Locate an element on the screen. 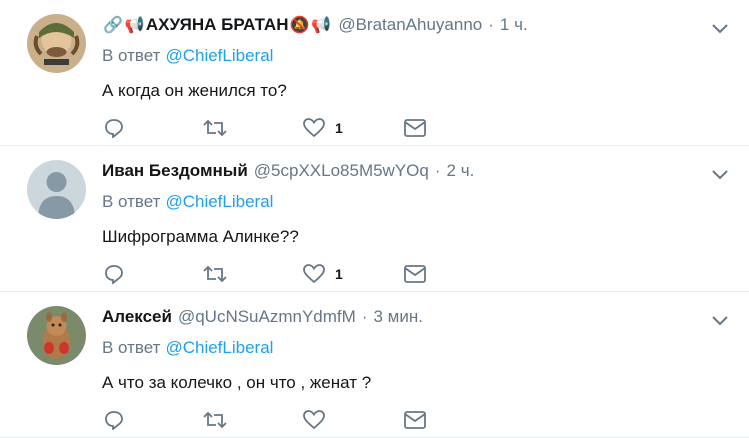 The image size is (749, 438). tweet-text: Шифрограмма Алинке?? is located at coordinates (200, 236).